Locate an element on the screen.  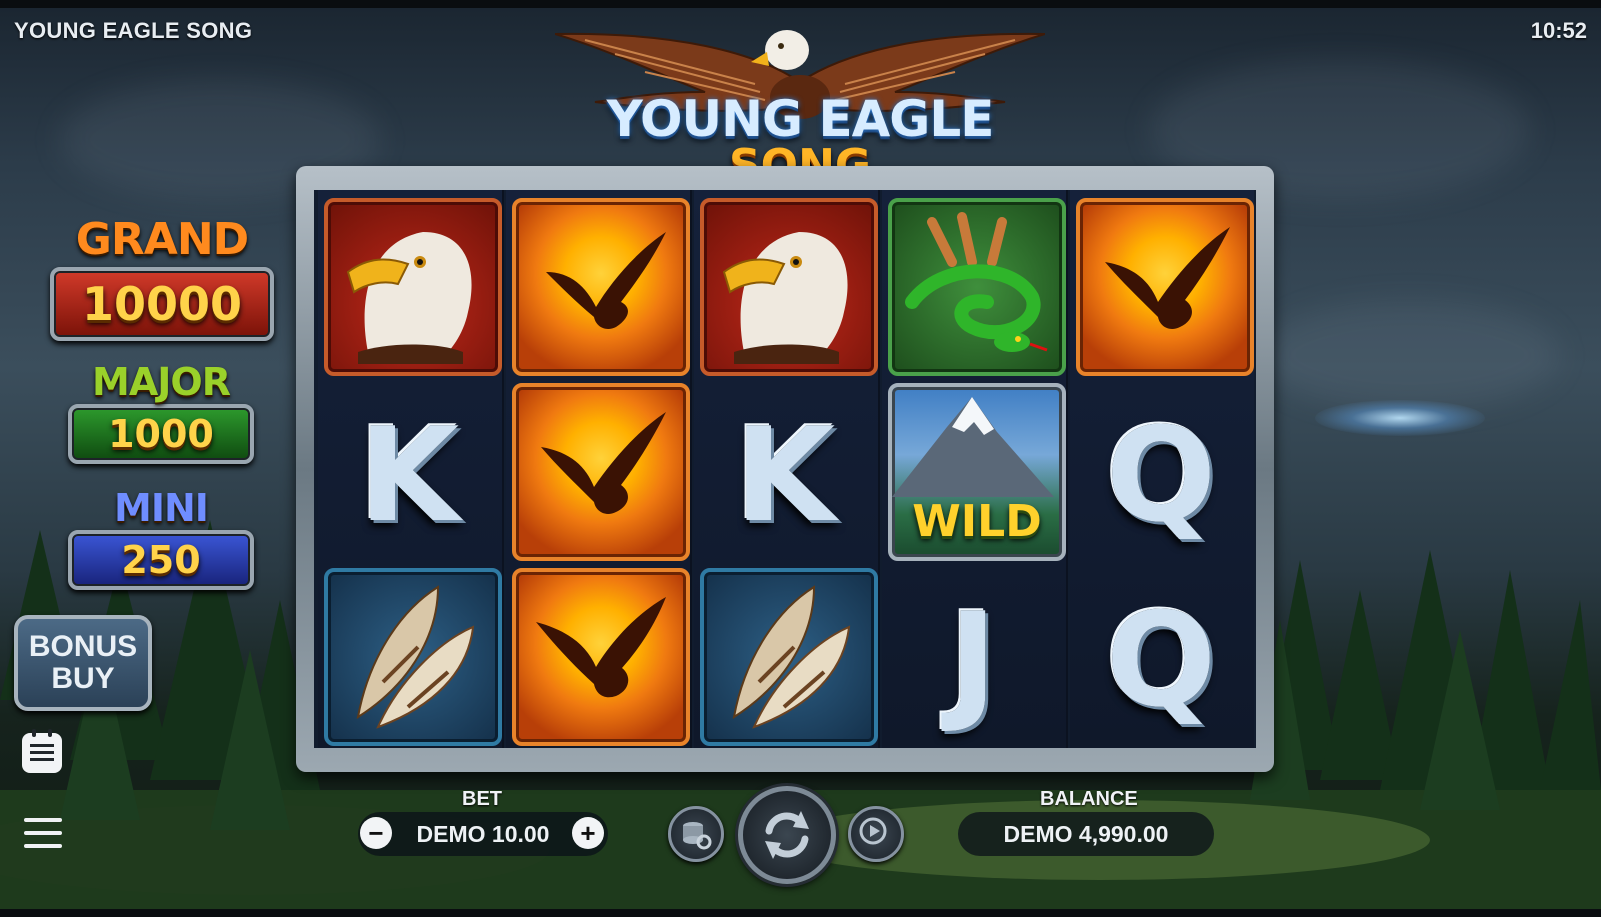
bonus-buy-line2: BUY is located at coordinates (83, 678).